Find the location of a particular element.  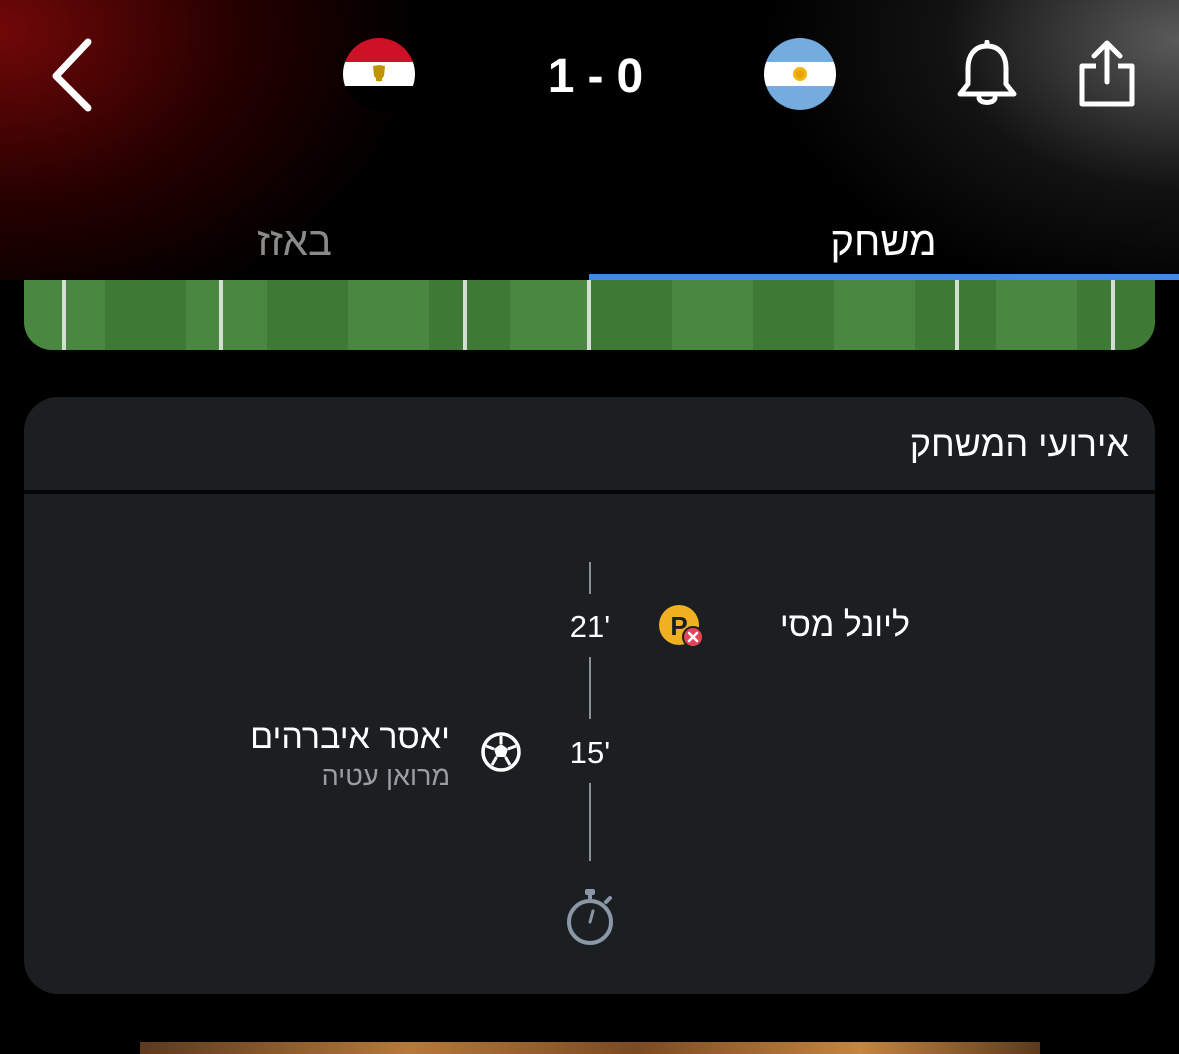

notifications-button is located at coordinates (987, 74).